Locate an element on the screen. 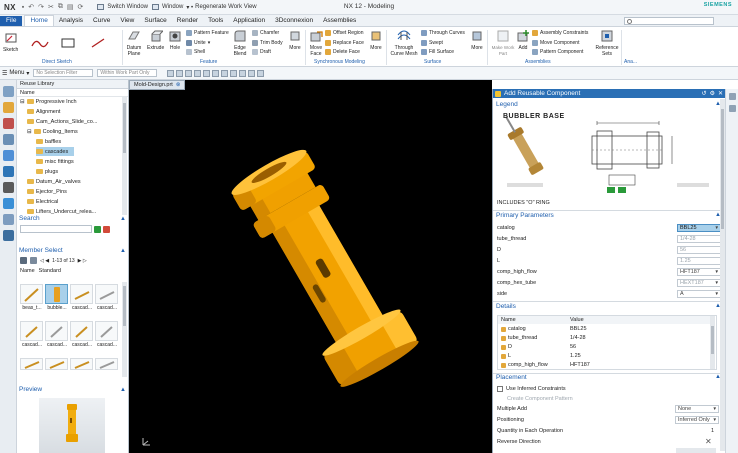  edge-blend-button: Edge Blend is located at coordinates (240, 43).